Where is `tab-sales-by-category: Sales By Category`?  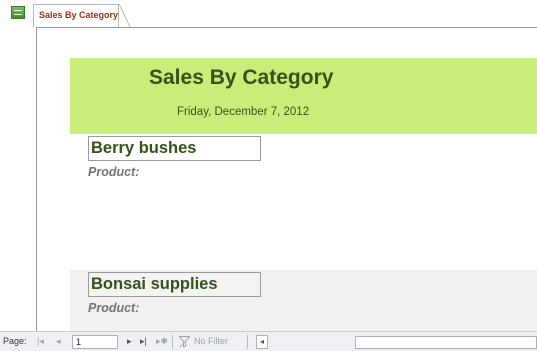 tab-sales-by-category: Sales By Category is located at coordinates (76, 15).